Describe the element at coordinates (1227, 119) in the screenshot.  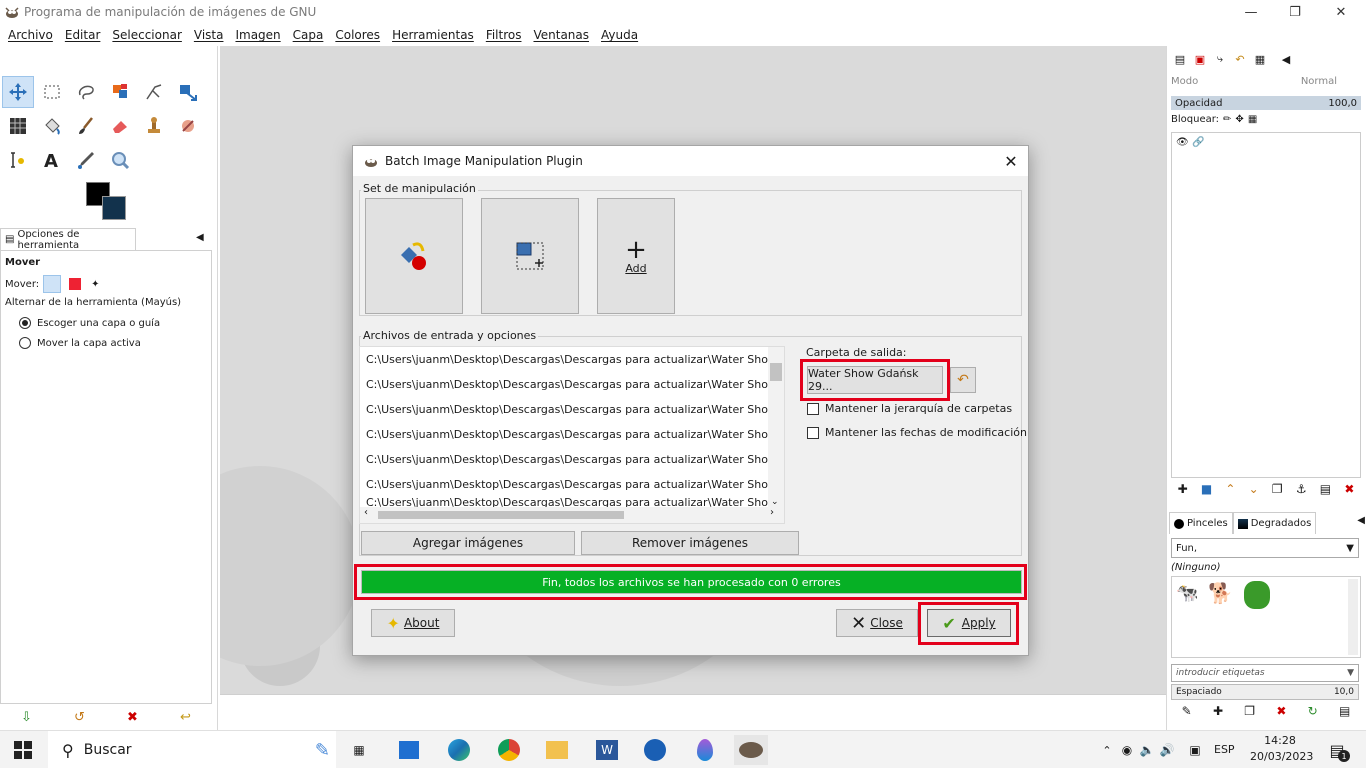
I see `lock-pixels-icon: ✏` at that location.